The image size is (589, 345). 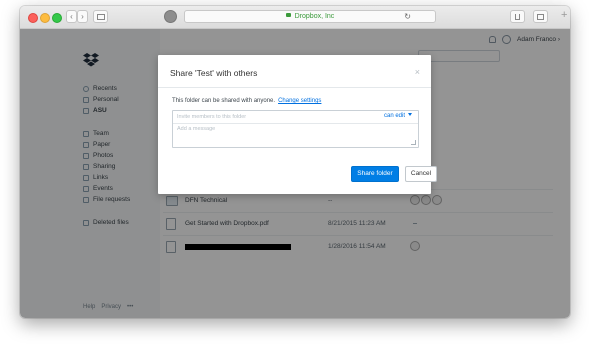 I want to click on dialog-title: Share 'Test' with others, so click(x=214, y=73).